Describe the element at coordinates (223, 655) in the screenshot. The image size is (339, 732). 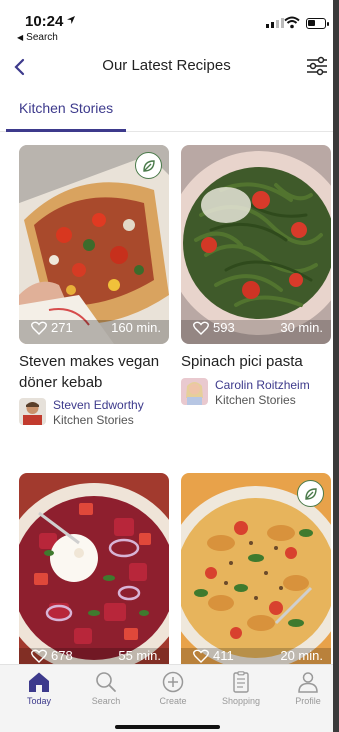
I see `likes-value: 411` at that location.